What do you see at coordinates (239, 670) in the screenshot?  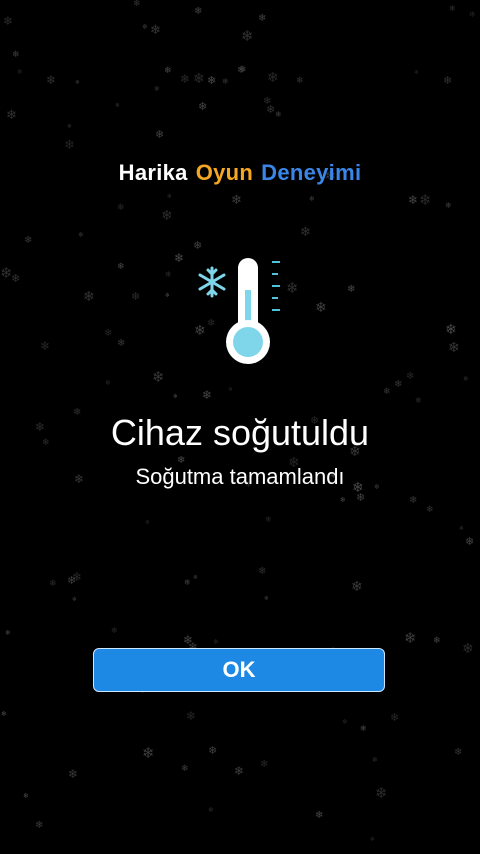 I see `ok-button: OK` at bounding box center [239, 670].